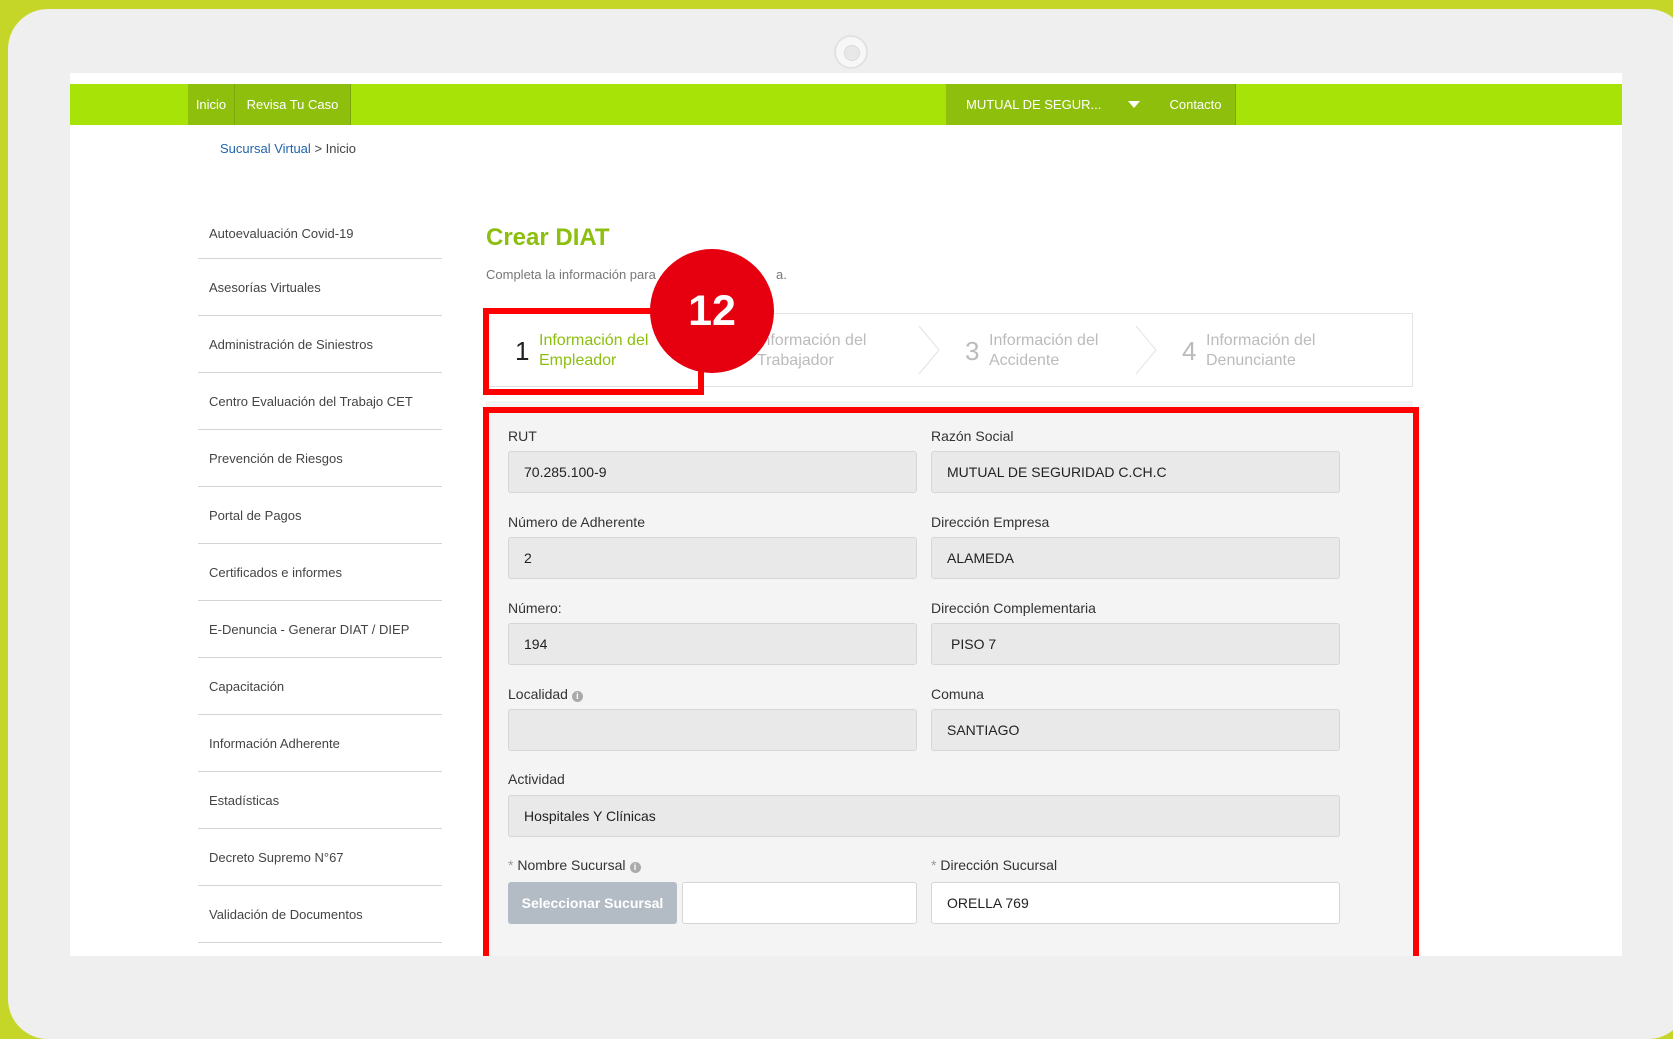  I want to click on page-subtitle: Completa la información para a., so click(636, 274).